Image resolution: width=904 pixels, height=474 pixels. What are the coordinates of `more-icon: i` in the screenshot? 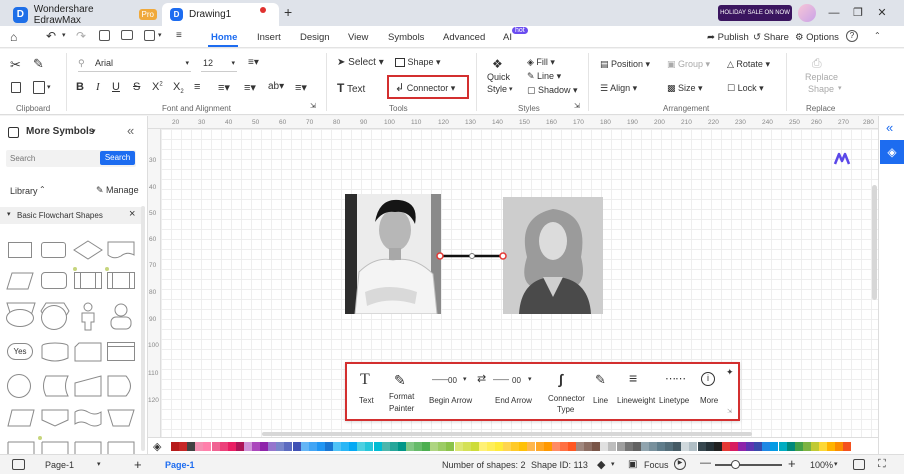 It's located at (708, 379).